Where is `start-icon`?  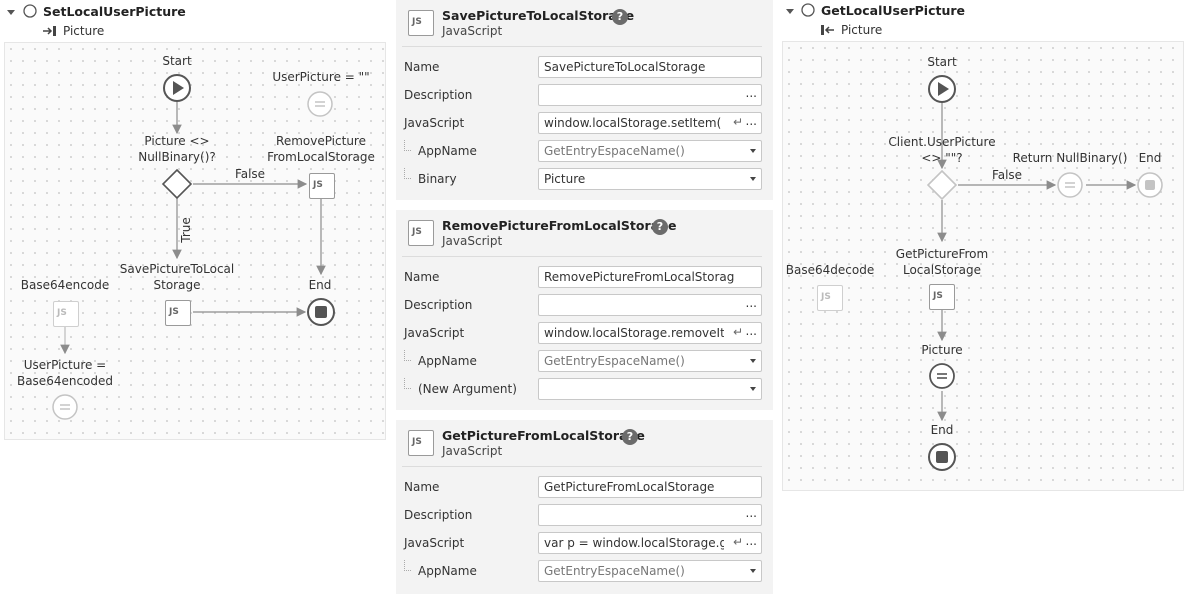
start-icon is located at coordinates (942, 89).